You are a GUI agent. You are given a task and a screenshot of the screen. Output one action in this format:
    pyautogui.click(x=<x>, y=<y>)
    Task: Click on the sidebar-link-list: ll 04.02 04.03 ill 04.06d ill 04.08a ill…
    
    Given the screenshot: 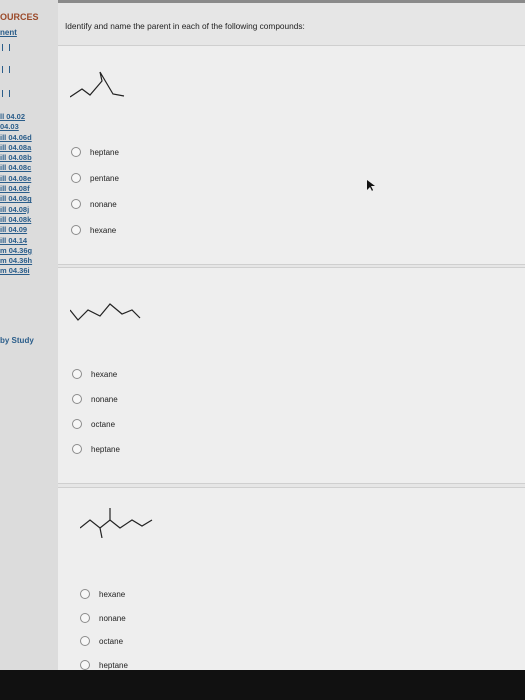 What is the action you would take?
    pyautogui.click(x=16, y=194)
    